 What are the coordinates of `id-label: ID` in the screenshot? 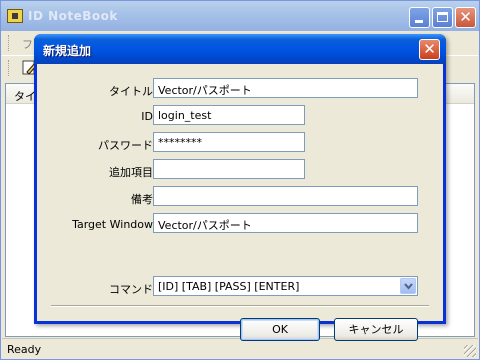 It's located at (147, 116).